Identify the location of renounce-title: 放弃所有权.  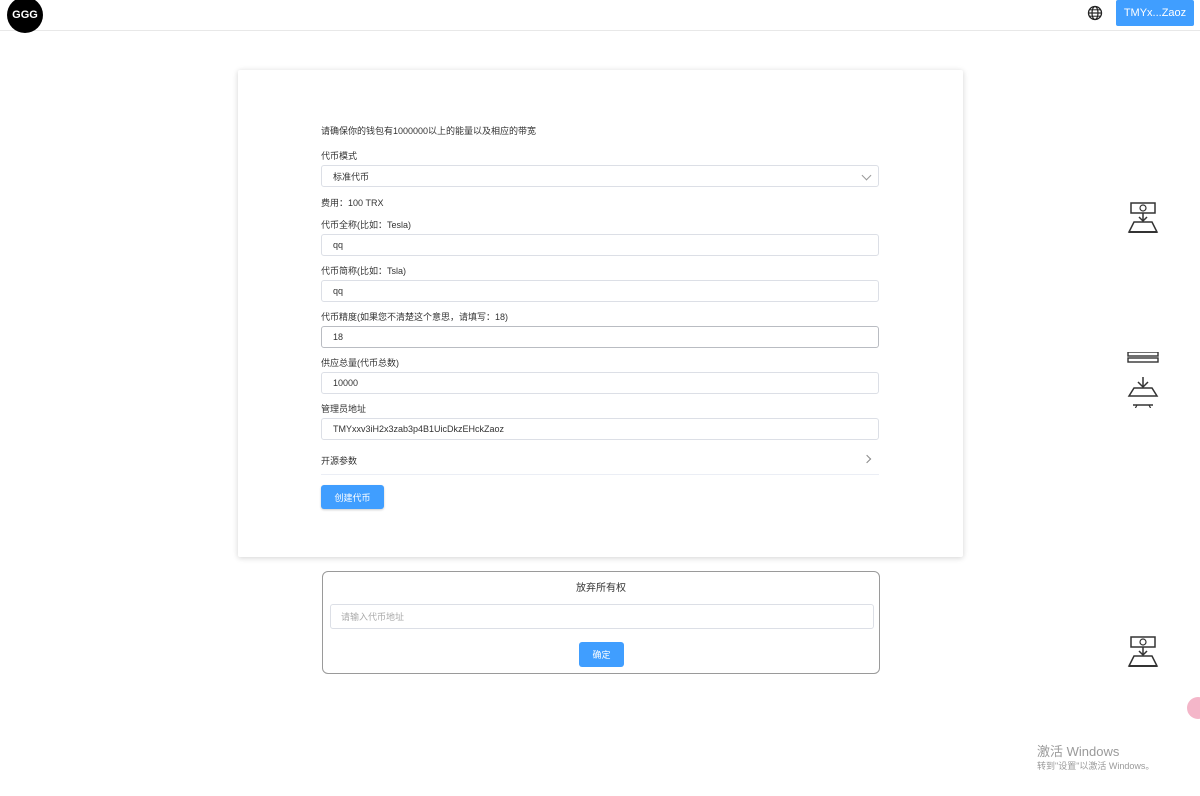
(601, 588).